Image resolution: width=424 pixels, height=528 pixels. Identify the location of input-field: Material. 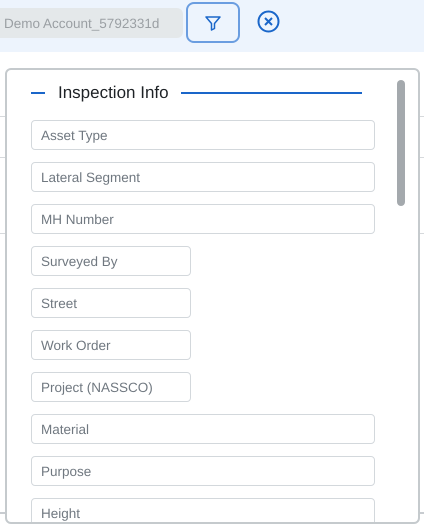
(203, 429).